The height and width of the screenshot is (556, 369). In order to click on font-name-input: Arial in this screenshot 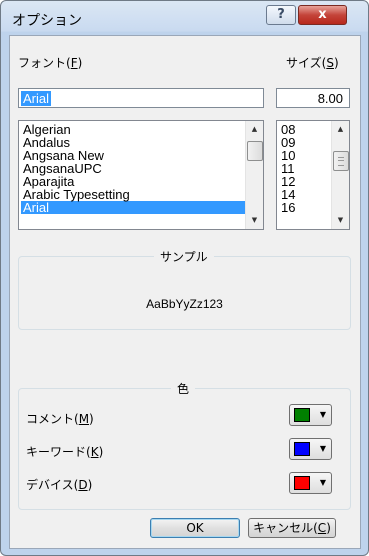, I will do `click(141, 98)`.